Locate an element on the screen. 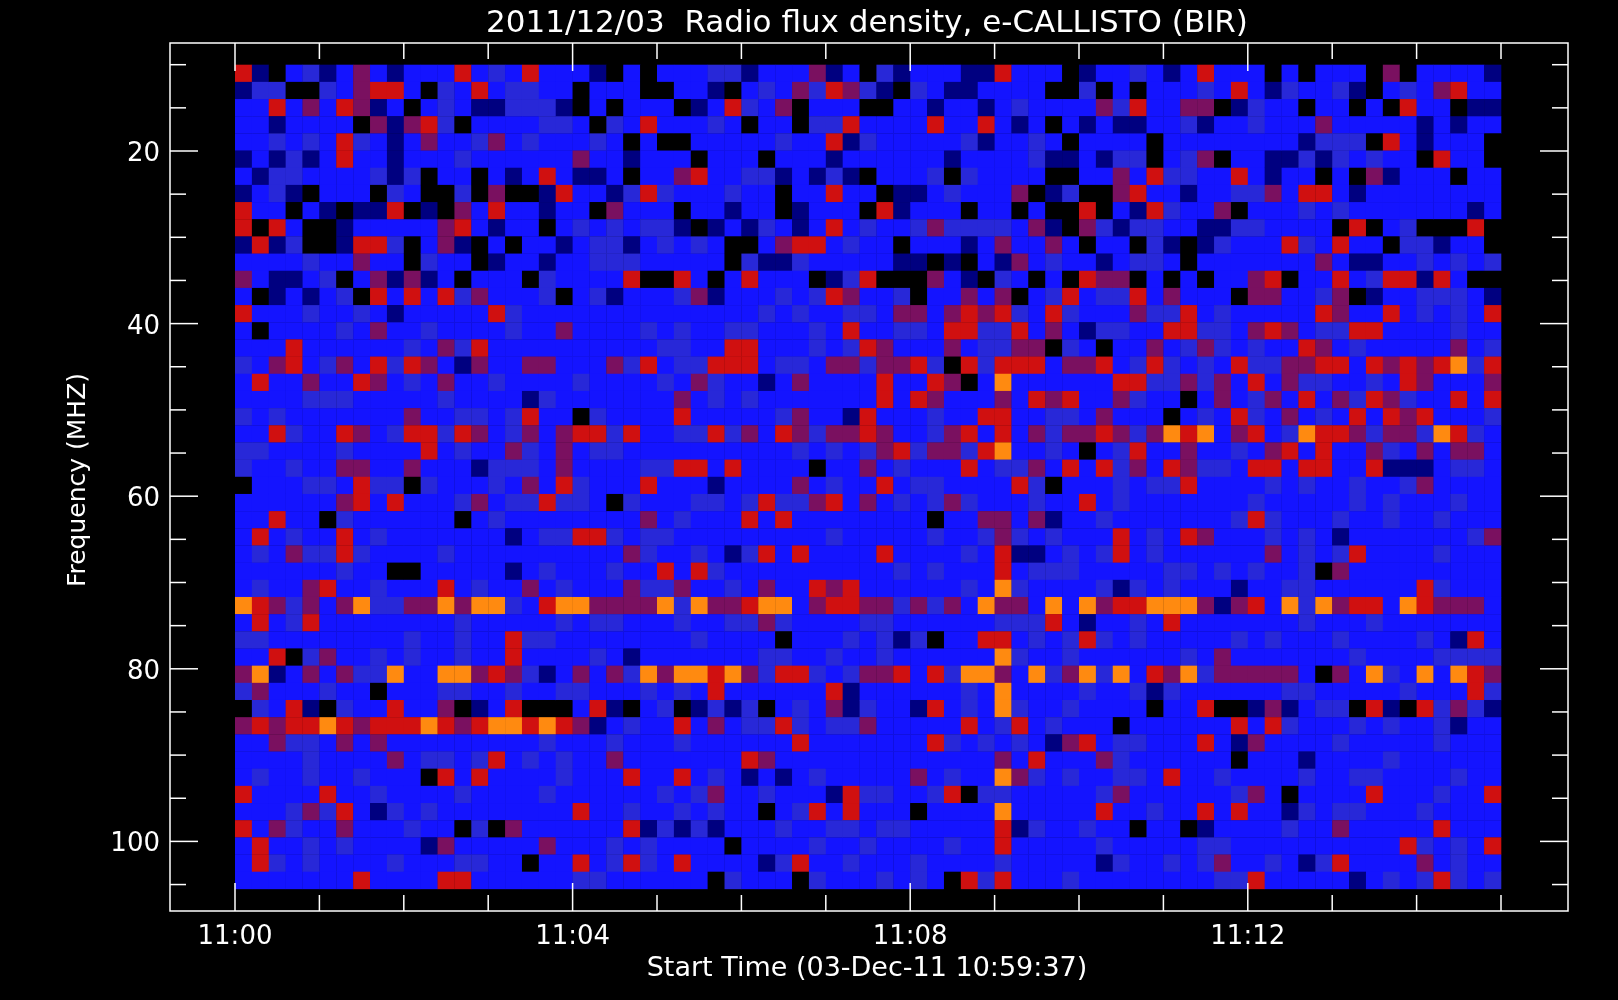 The height and width of the screenshot is (1000, 1618). tick-label: 11:04 is located at coordinates (573, 935).